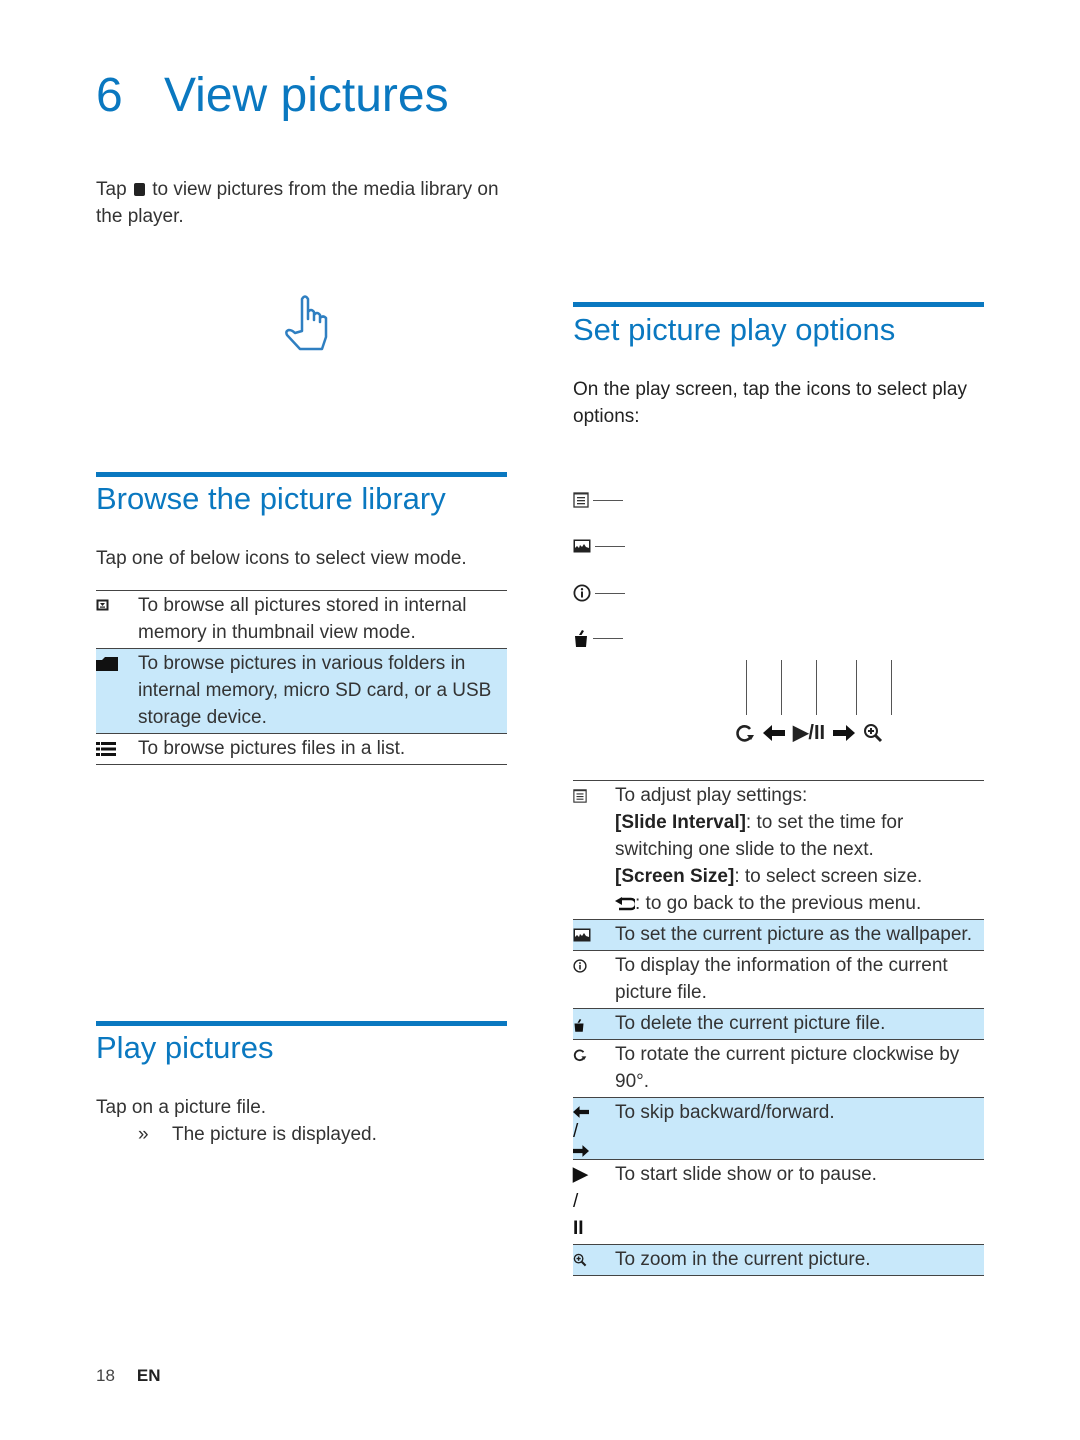  What do you see at coordinates (734, 329) in the screenshot?
I see `options-section-title: Set picture play options` at bounding box center [734, 329].